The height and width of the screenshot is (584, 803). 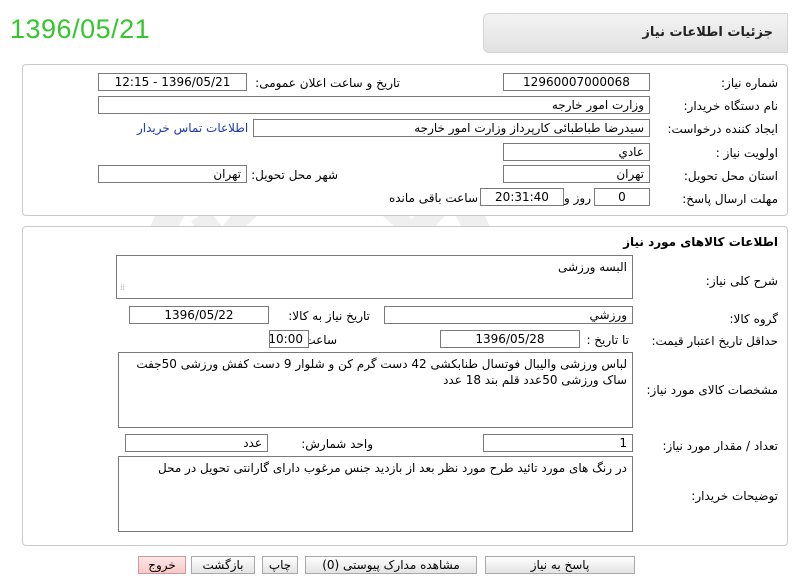 What do you see at coordinates (741, 281) in the screenshot?
I see `summary-label: شرح کلی نیاز:` at bounding box center [741, 281].